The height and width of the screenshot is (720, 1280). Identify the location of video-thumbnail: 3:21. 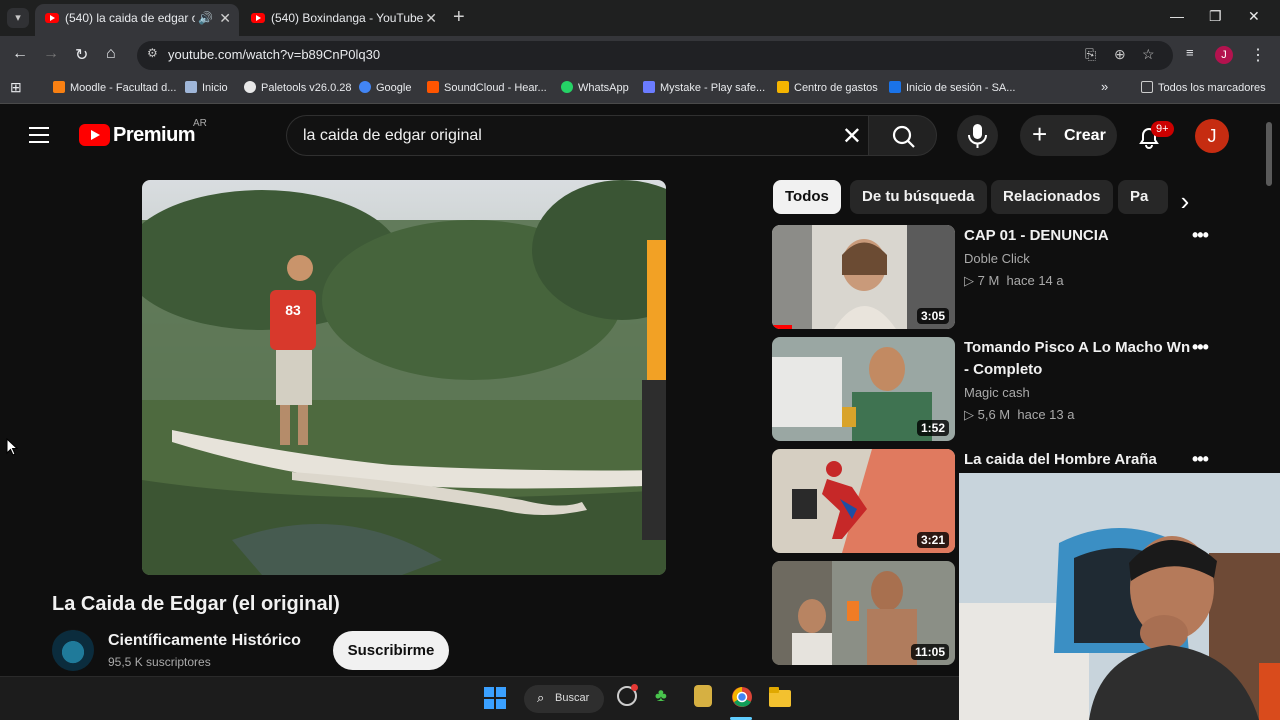
(863, 501).